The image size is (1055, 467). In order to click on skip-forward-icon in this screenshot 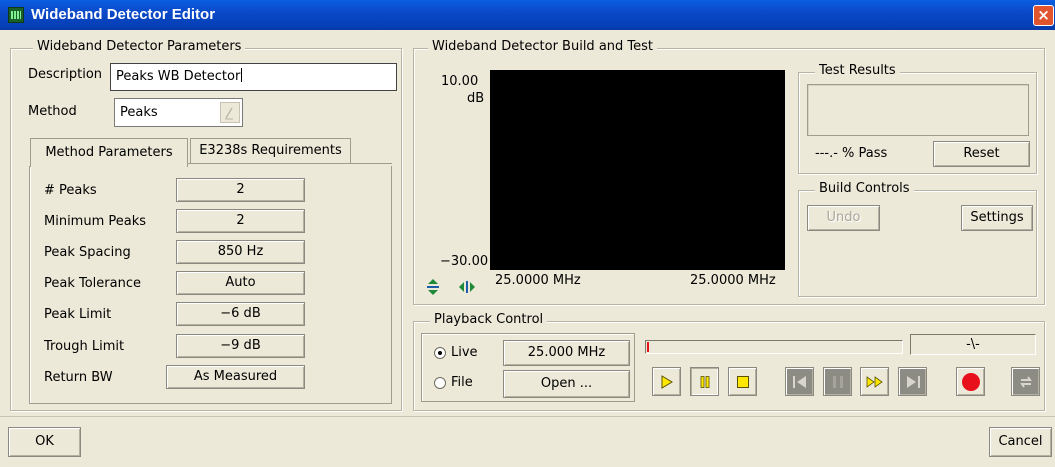, I will do `click(913, 384)`.